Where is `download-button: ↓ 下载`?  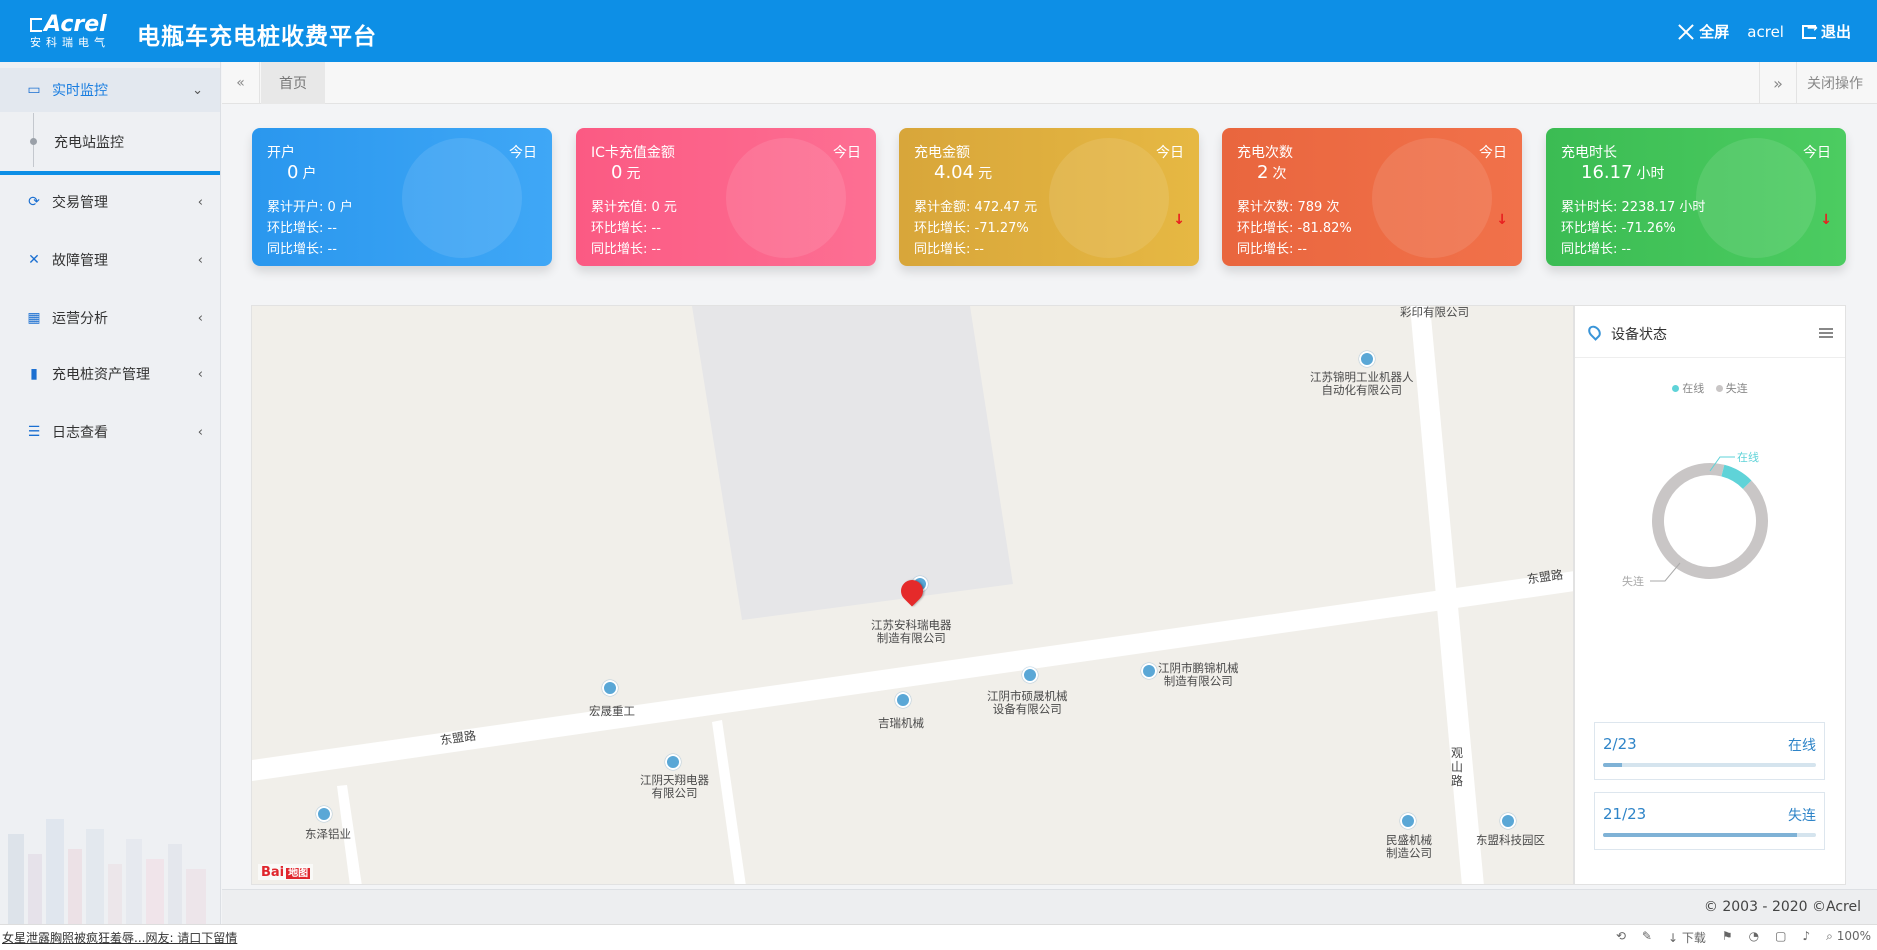 download-button: ↓ 下载 is located at coordinates (1687, 937).